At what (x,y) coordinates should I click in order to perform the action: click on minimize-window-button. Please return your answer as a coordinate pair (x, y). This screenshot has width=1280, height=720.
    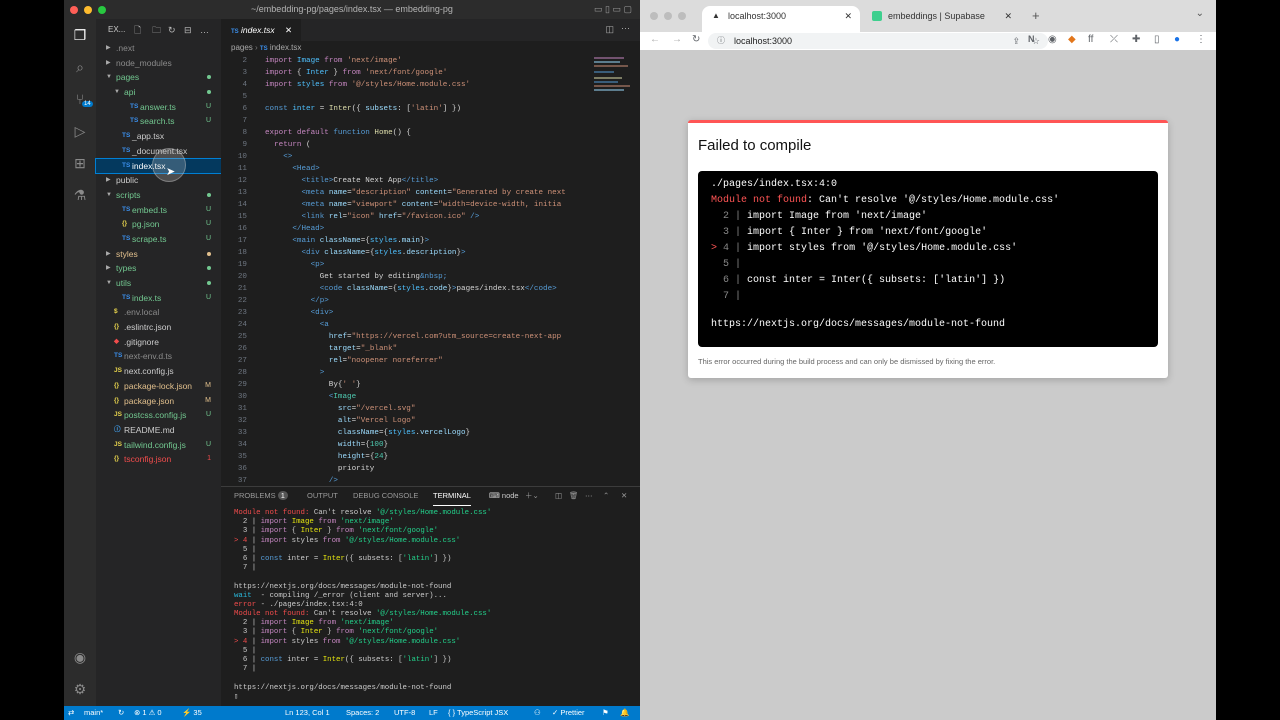
    Looking at the image, I should click on (88, 10).